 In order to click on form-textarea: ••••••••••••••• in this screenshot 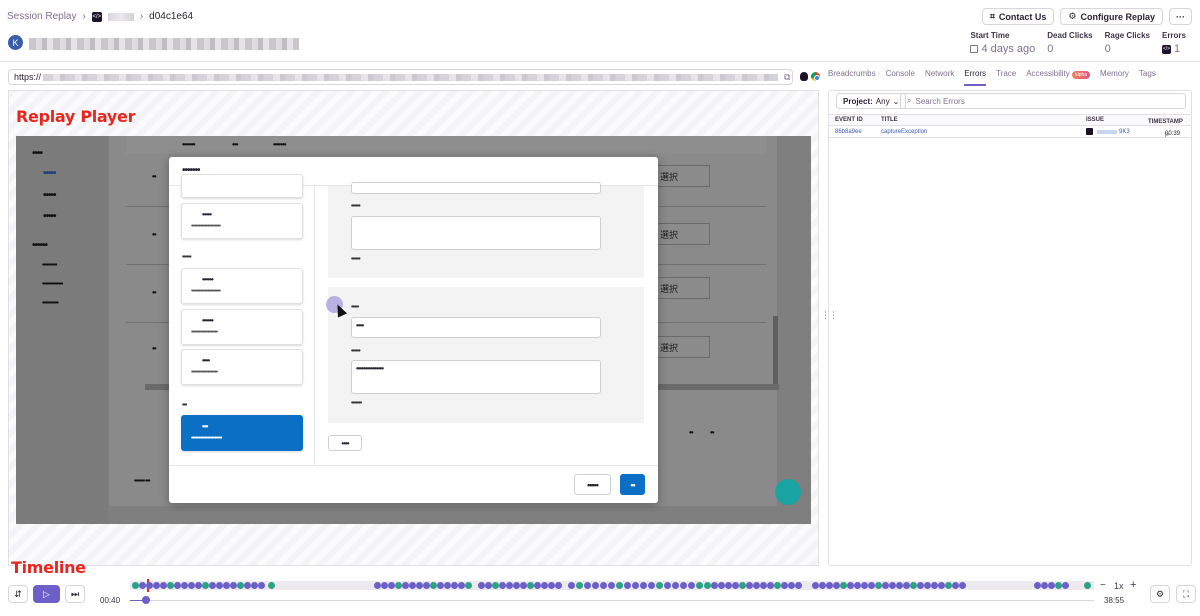, I will do `click(476, 377)`.